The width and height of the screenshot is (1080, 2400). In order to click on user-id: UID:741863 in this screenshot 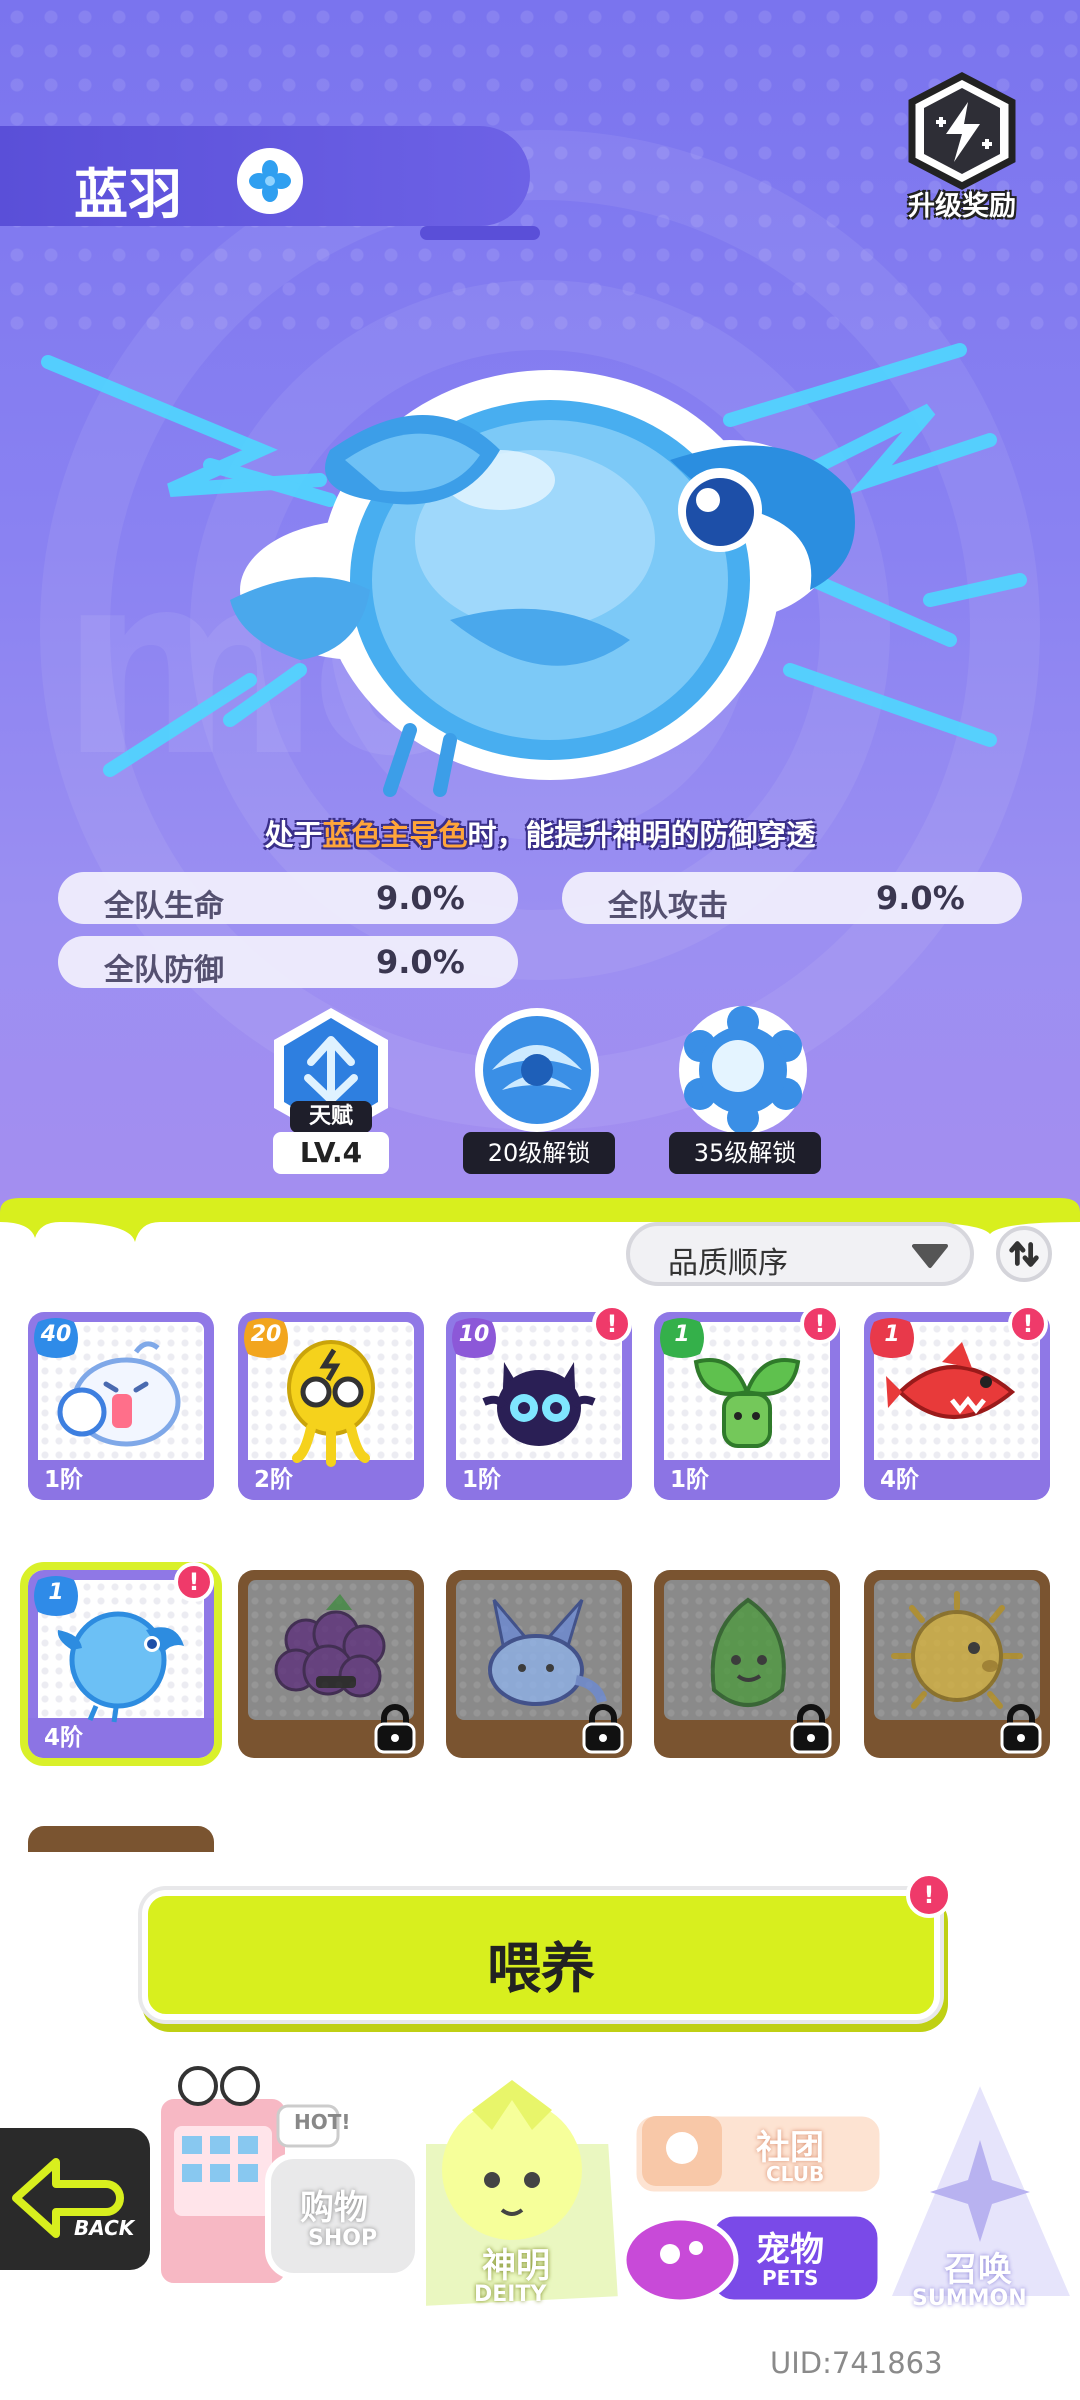, I will do `click(856, 2363)`.